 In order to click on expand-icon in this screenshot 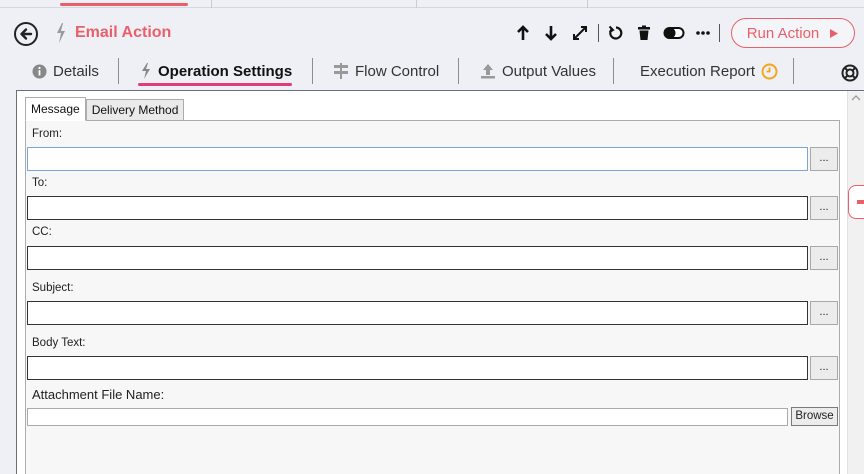, I will do `click(580, 33)`.